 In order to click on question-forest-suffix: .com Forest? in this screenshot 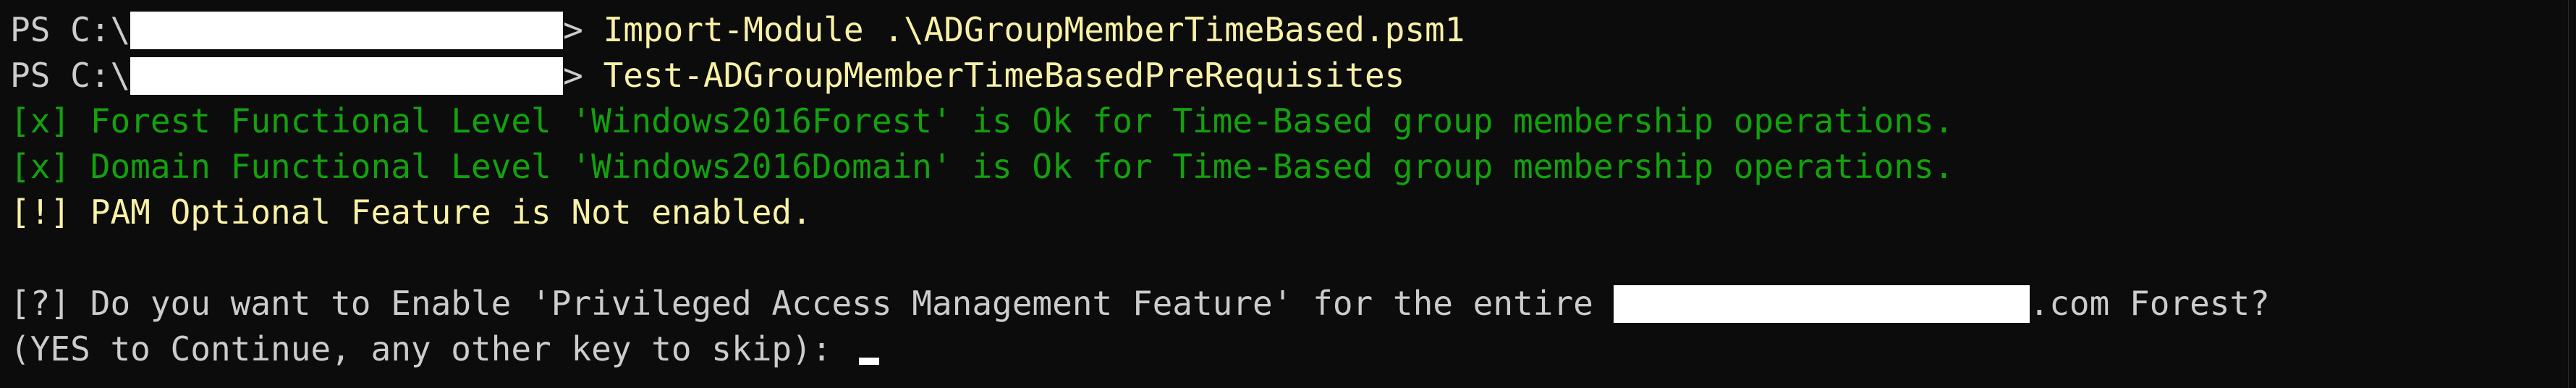, I will do `click(2149, 303)`.